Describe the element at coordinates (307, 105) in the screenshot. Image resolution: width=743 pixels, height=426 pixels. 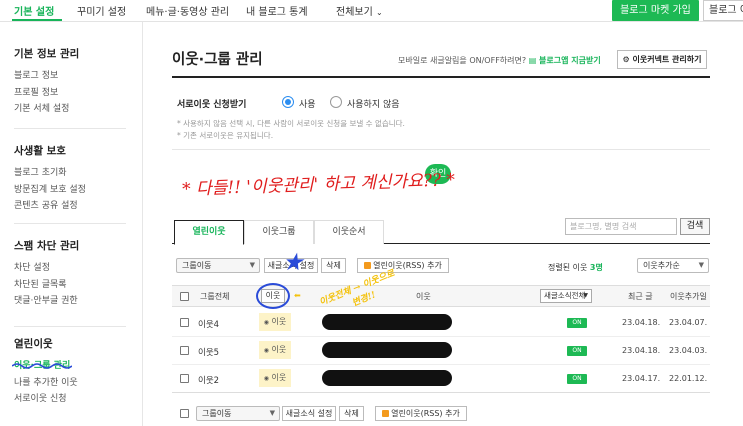
I see `radio-use-label: 사용` at that location.